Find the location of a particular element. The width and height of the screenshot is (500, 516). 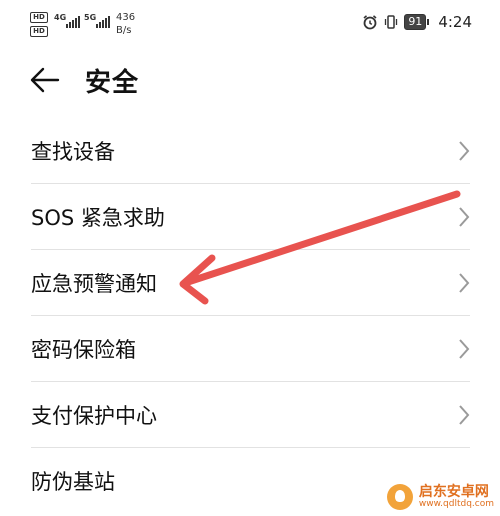

watermark-url: www.qdltdq.com is located at coordinates (456, 503).